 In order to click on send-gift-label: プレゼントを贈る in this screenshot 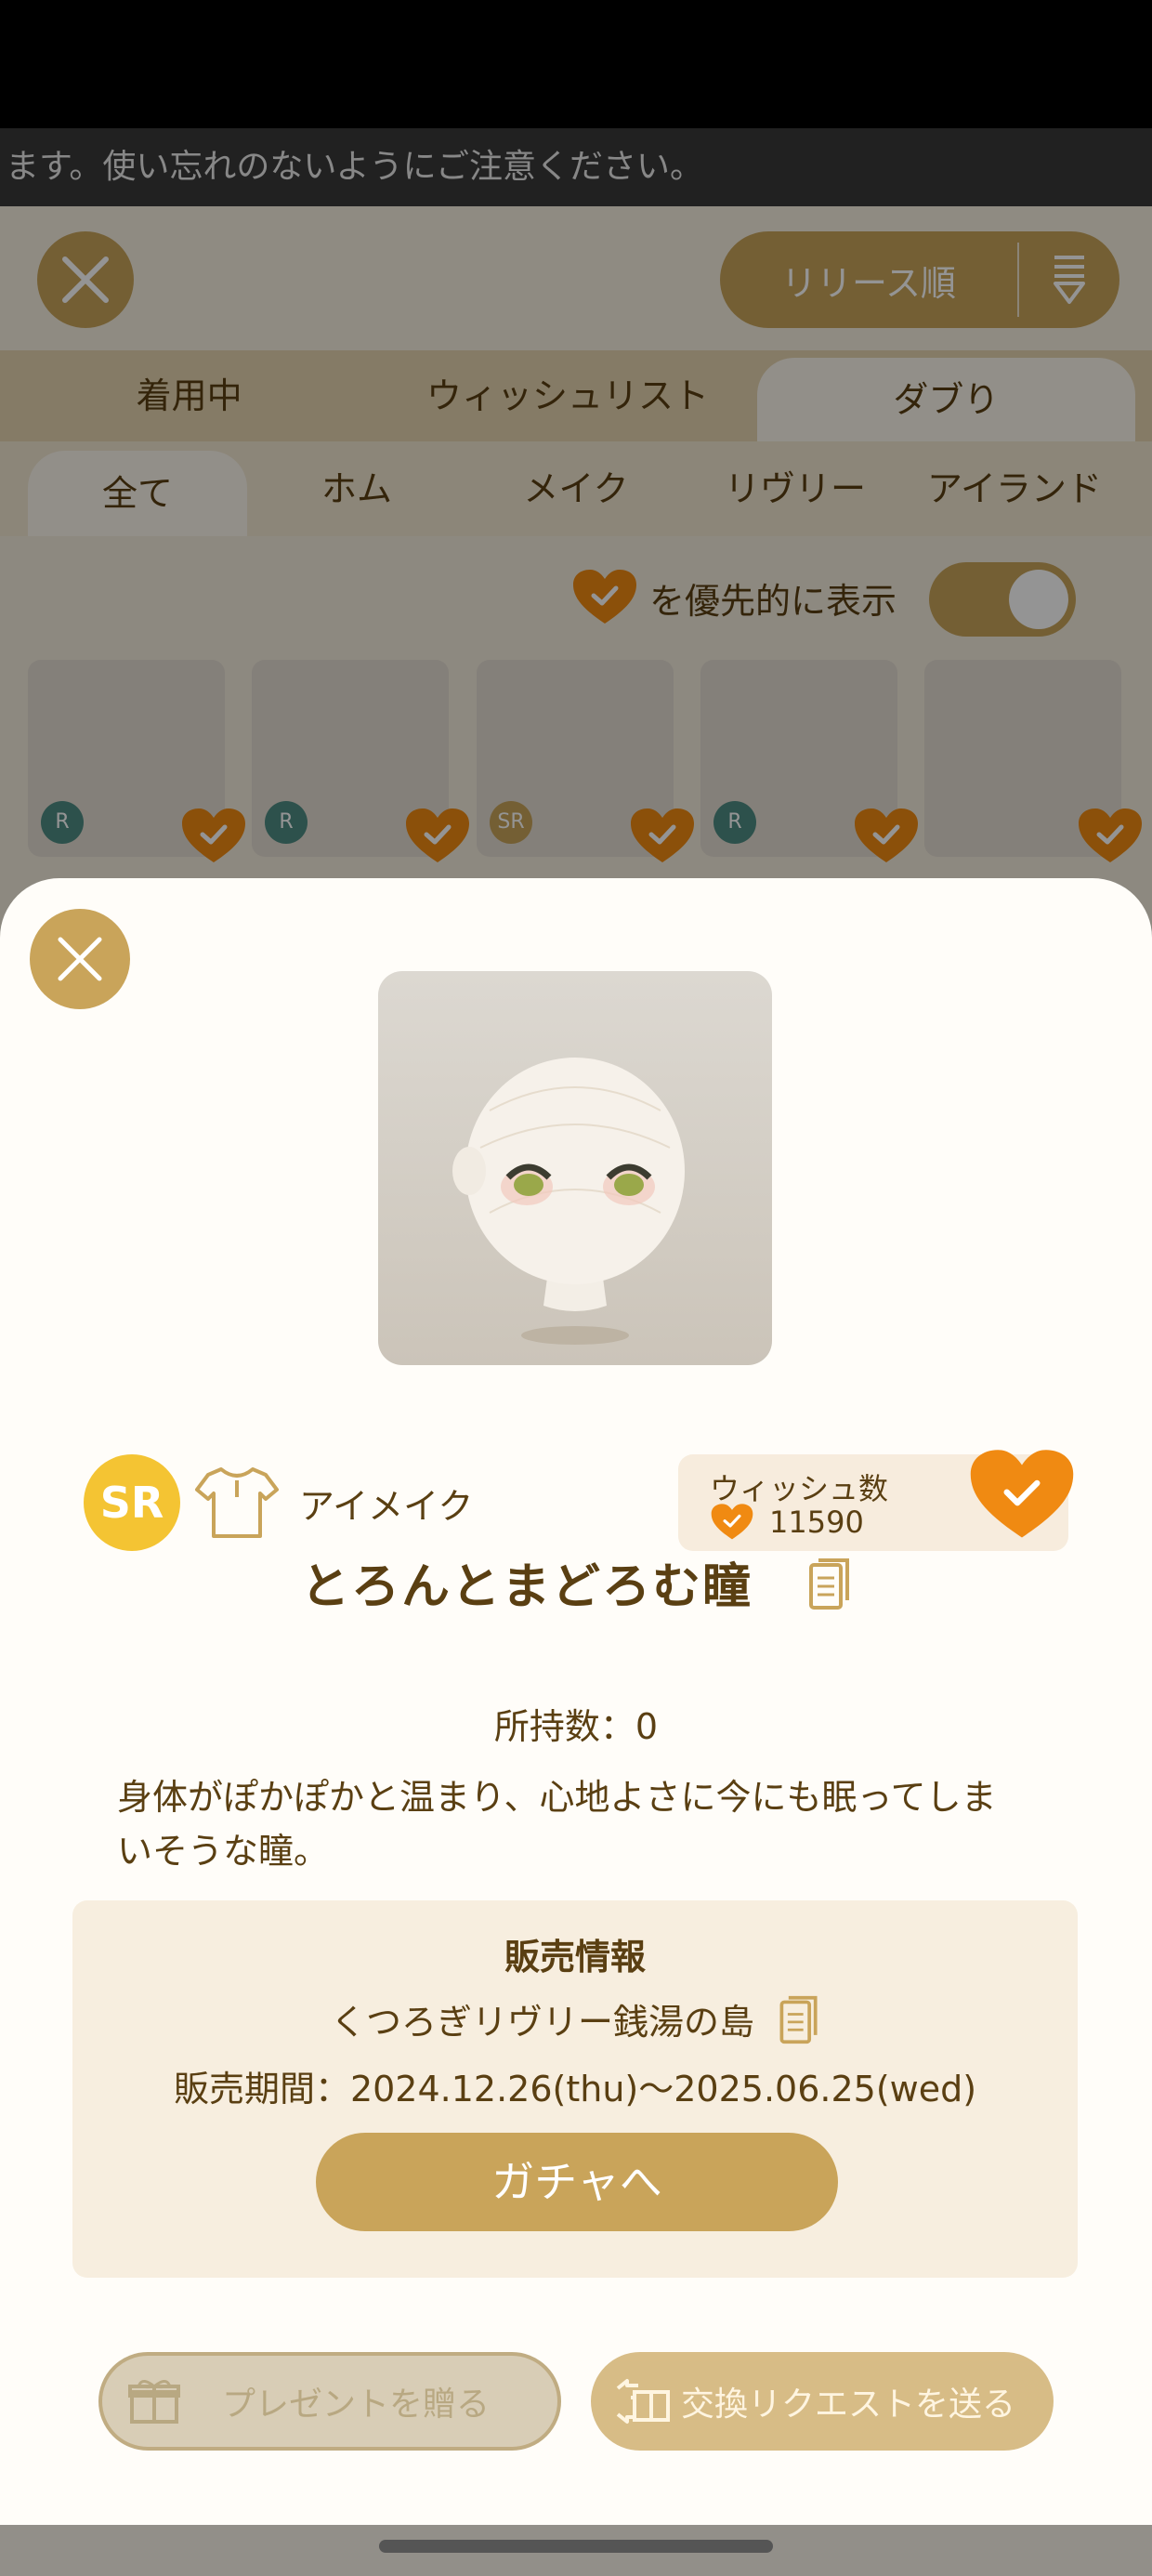, I will do `click(355, 2404)`.